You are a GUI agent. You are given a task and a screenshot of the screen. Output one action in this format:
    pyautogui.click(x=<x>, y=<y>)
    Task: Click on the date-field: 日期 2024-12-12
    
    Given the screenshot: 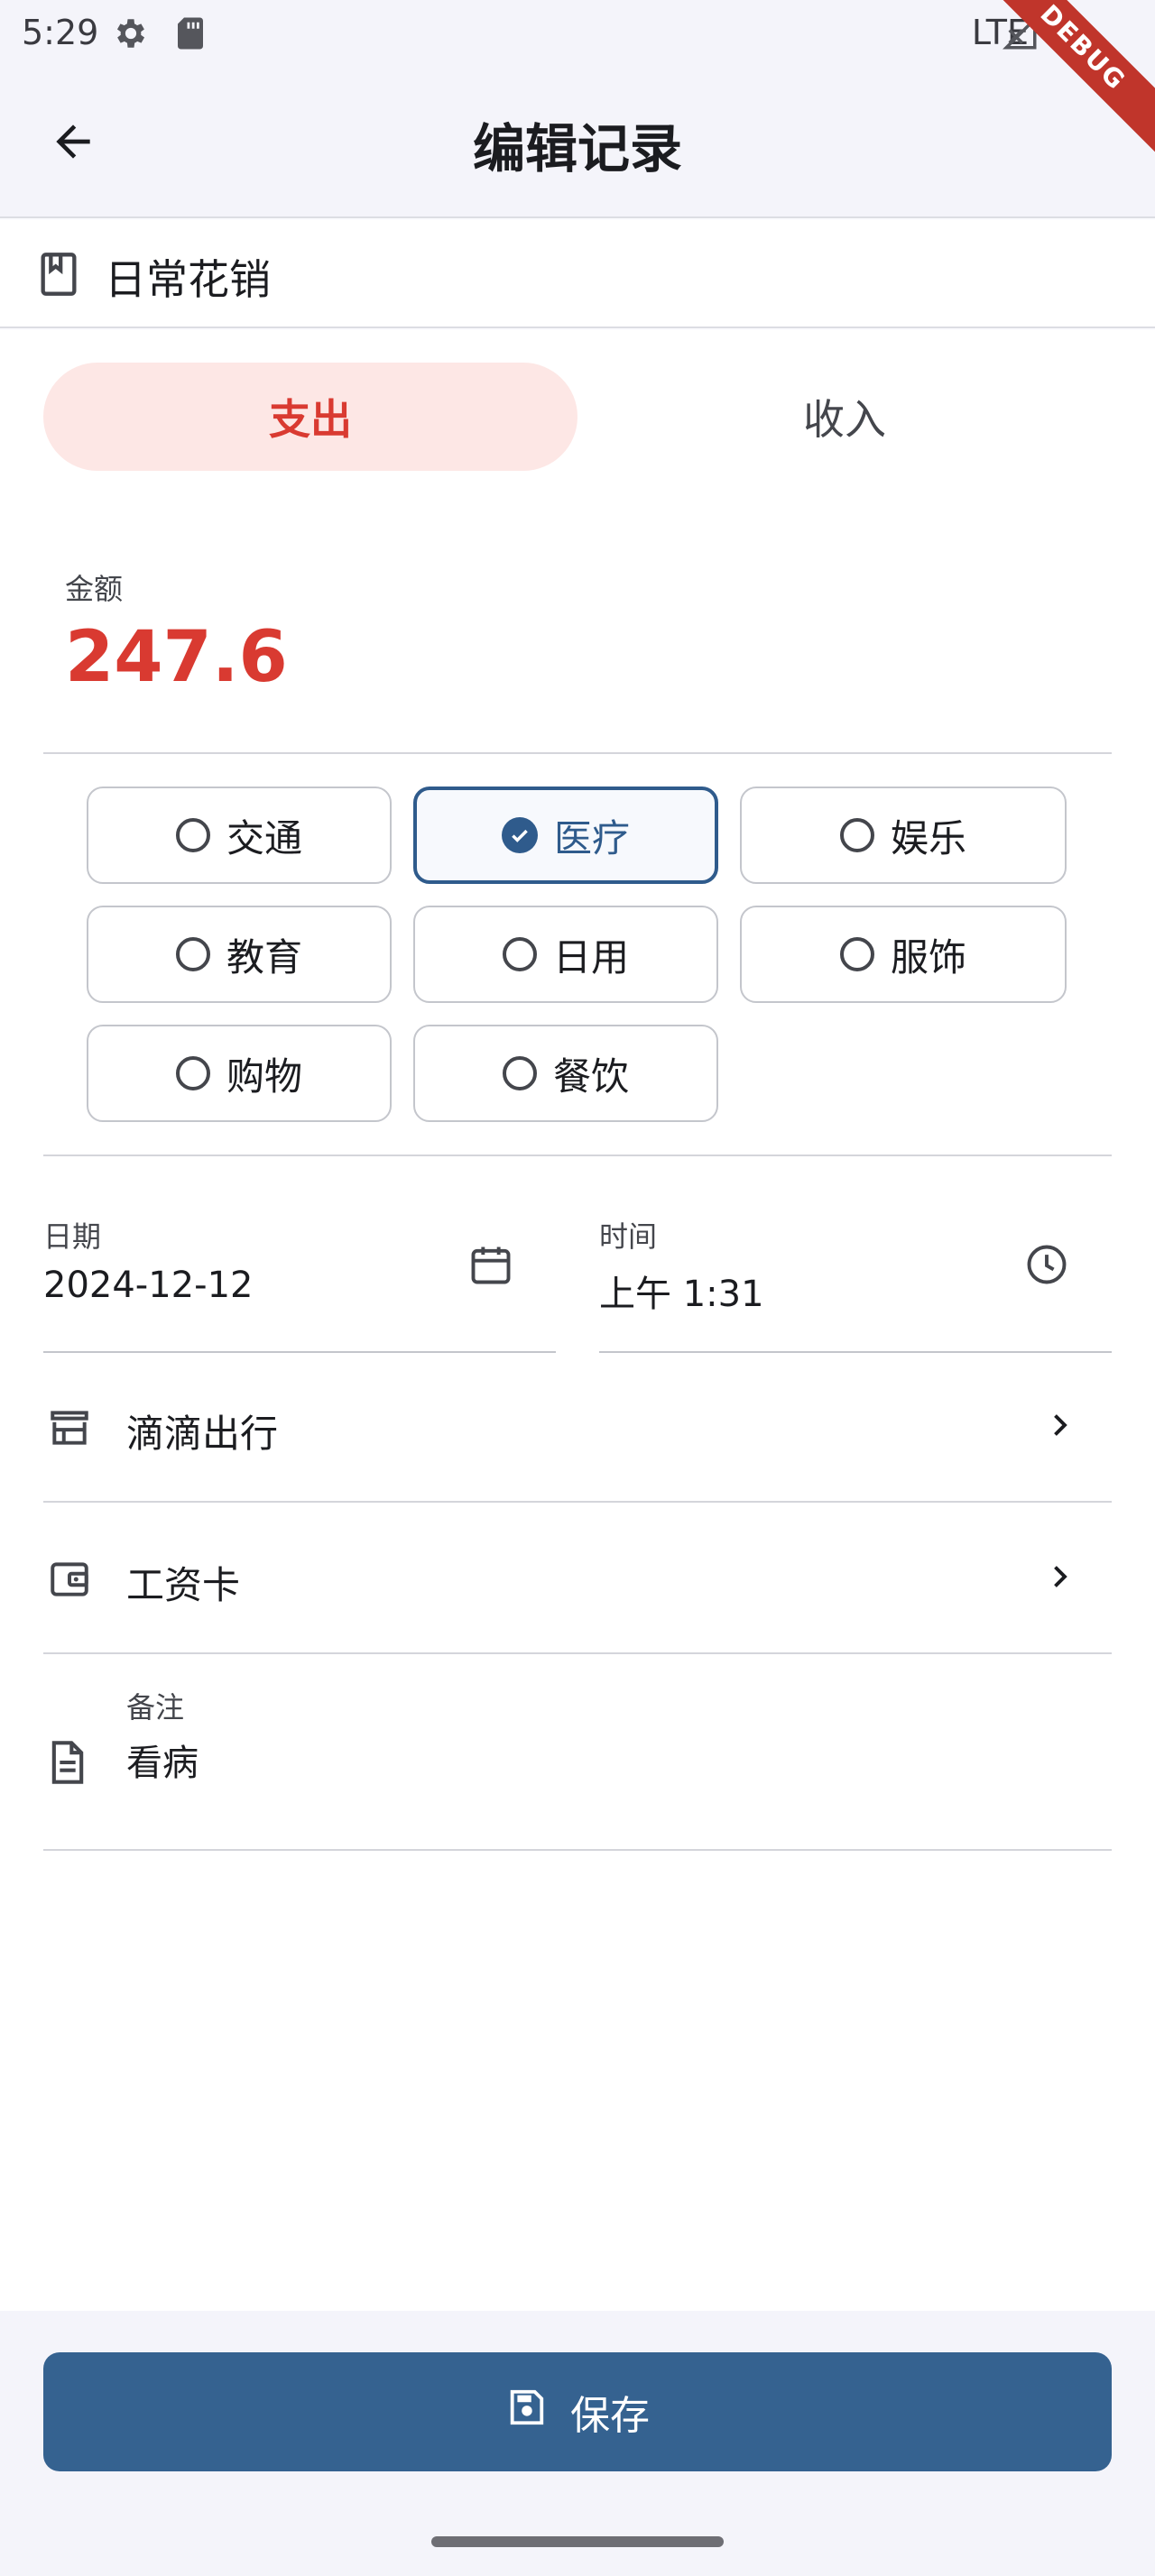 What is the action you would take?
    pyautogui.click(x=299, y=1284)
    